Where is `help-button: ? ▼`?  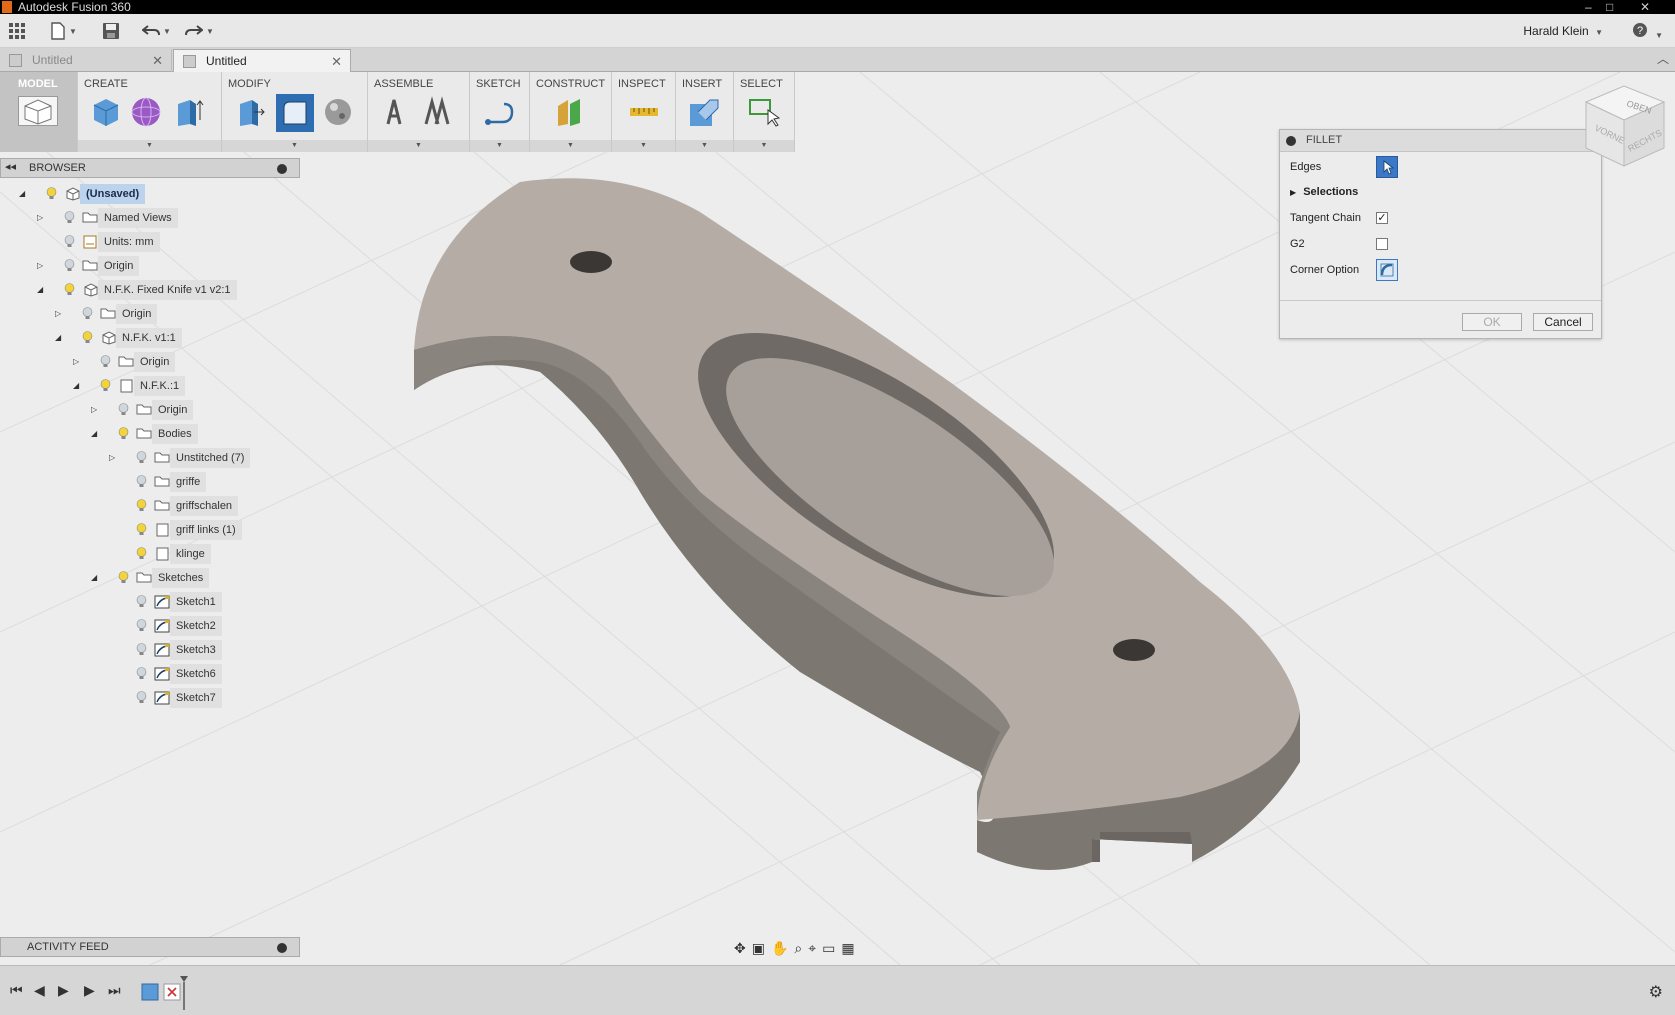
help-button: ? ▼ is located at coordinates (1647, 31).